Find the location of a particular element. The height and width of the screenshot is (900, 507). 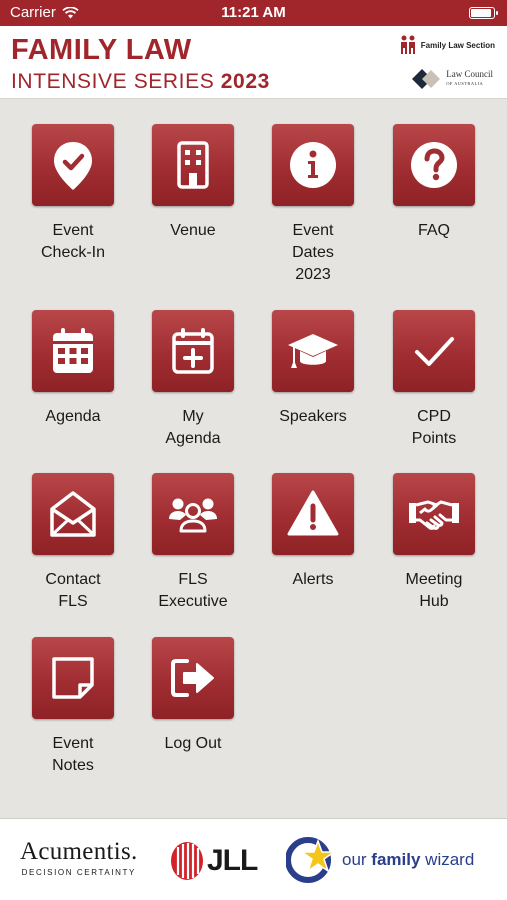

contact-fls-button is located at coordinates (73, 514).